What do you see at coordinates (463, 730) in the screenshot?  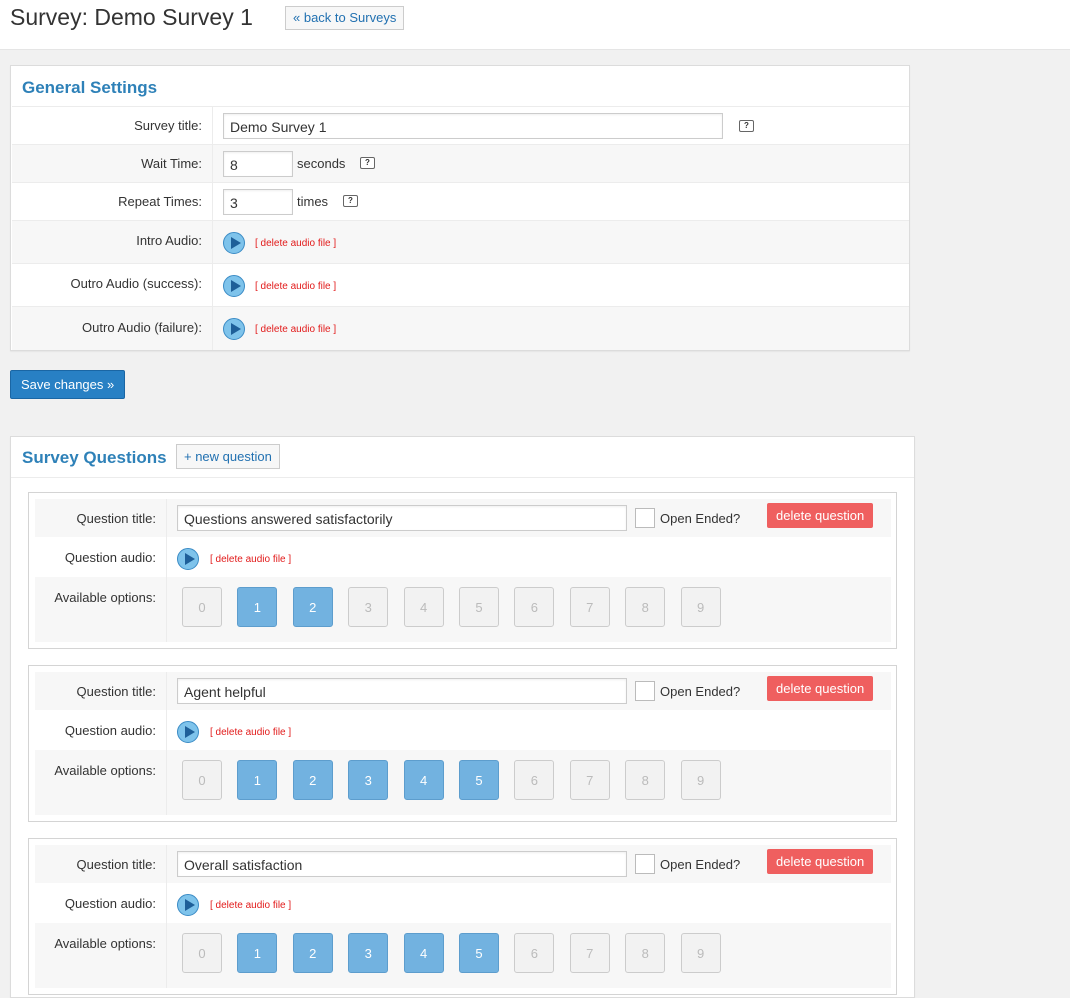 I see `question-audio-row: Question audio: [ delete audio file ]` at bounding box center [463, 730].